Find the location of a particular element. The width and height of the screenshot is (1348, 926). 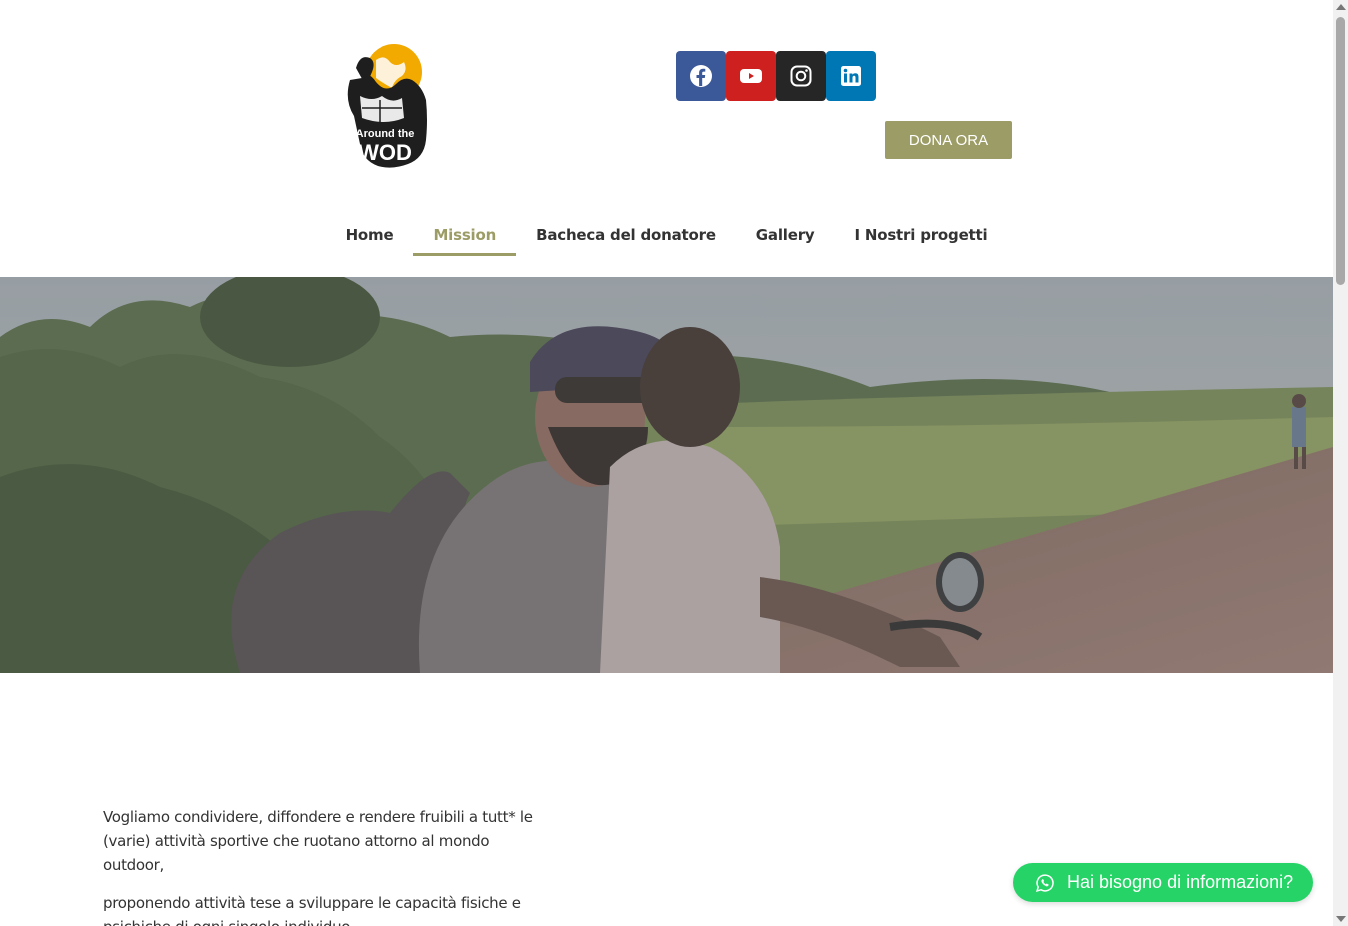

instagram-icon is located at coordinates (801, 76).